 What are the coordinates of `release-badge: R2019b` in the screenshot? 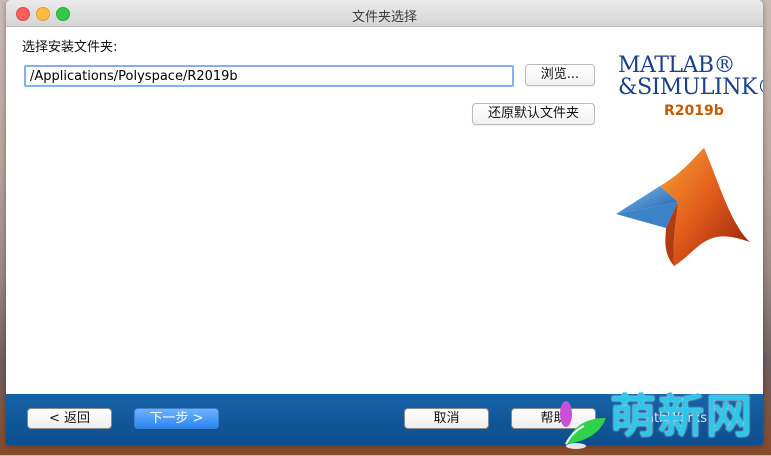 It's located at (694, 111).